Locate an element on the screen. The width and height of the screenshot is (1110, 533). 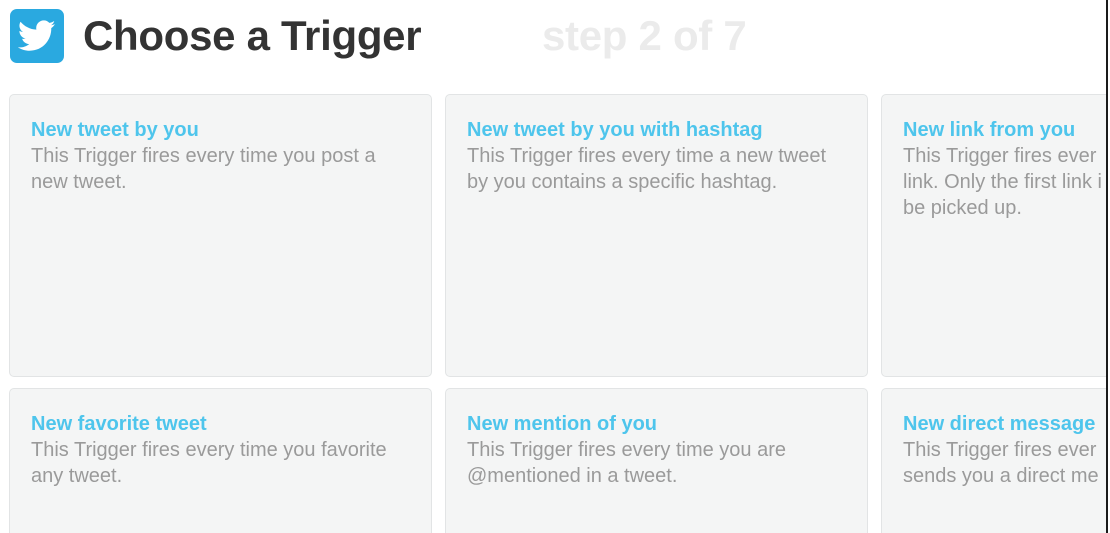
trigger-title: New tweet by you with hashtag is located at coordinates (615, 130).